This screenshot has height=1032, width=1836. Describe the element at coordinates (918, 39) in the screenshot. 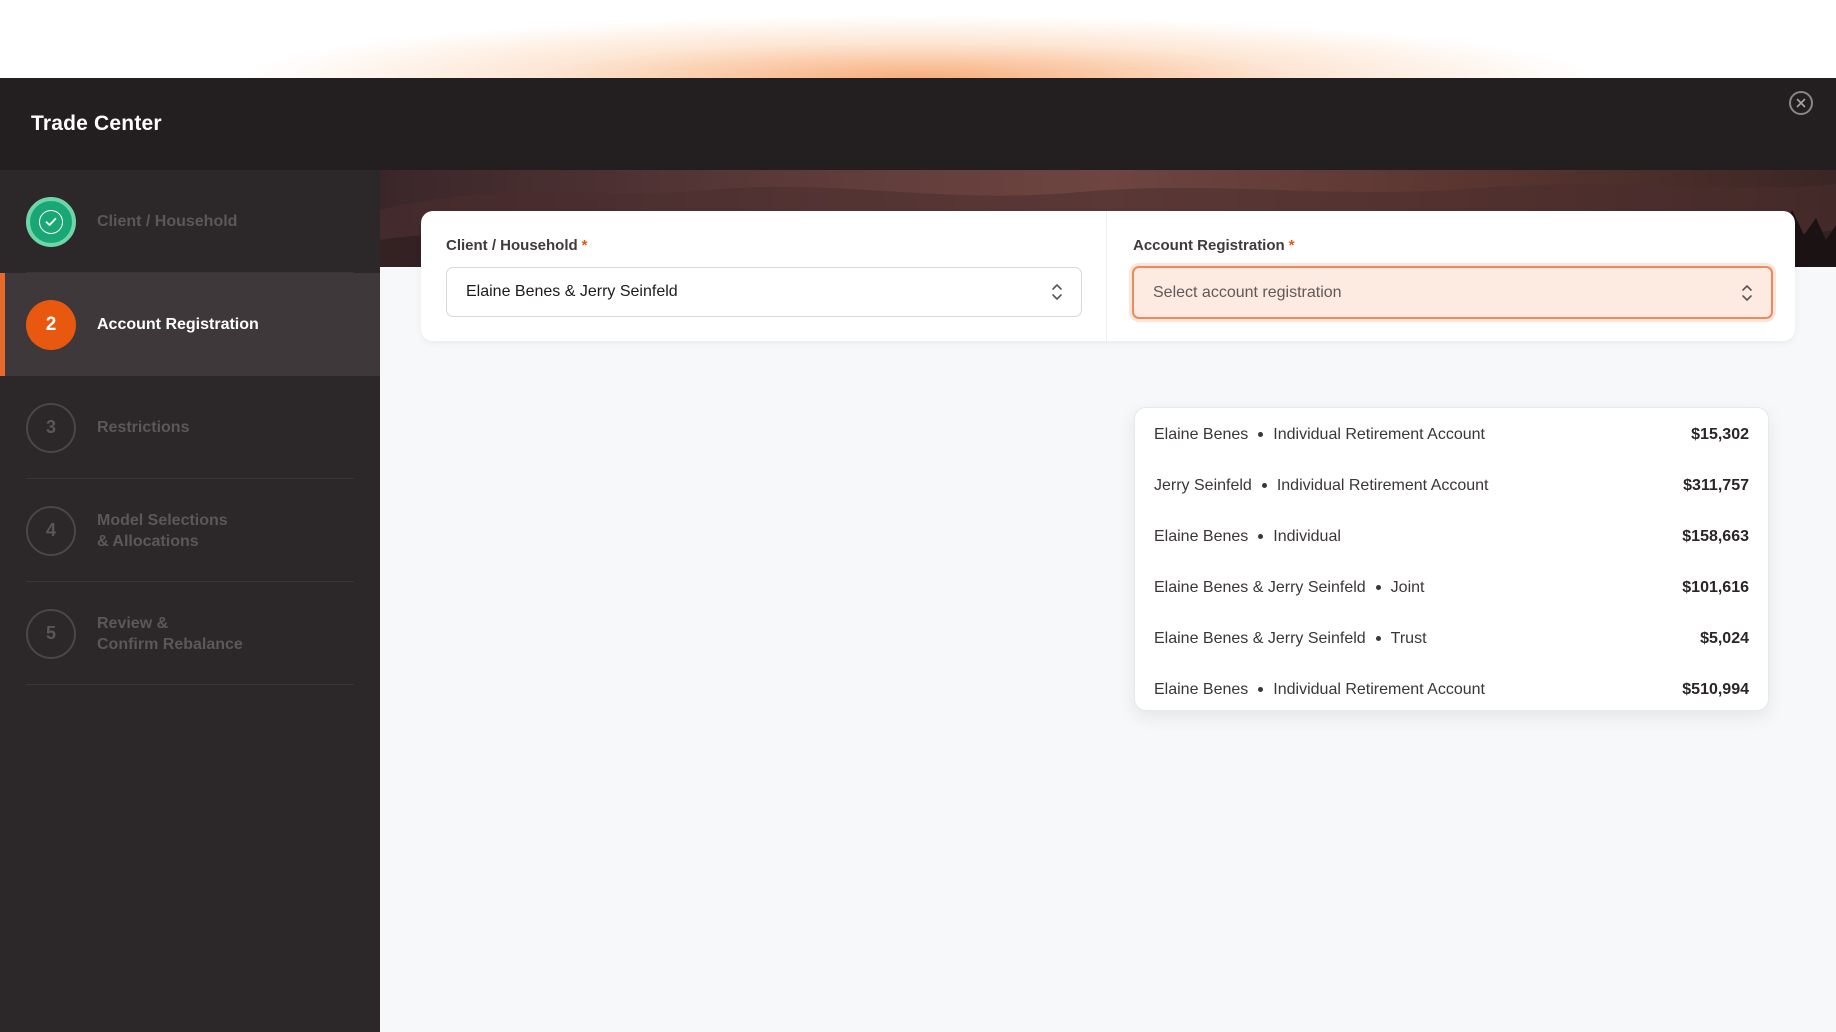

I see `top-glow` at that location.